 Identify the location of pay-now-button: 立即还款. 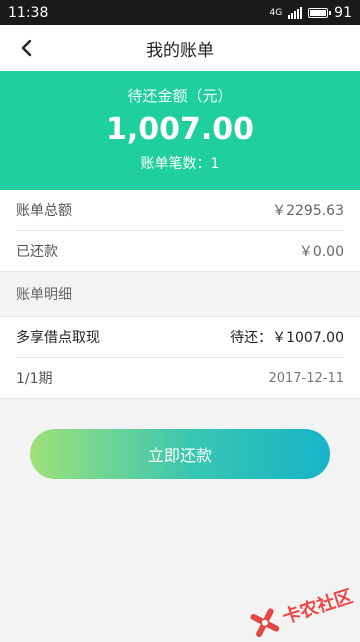
(180, 454).